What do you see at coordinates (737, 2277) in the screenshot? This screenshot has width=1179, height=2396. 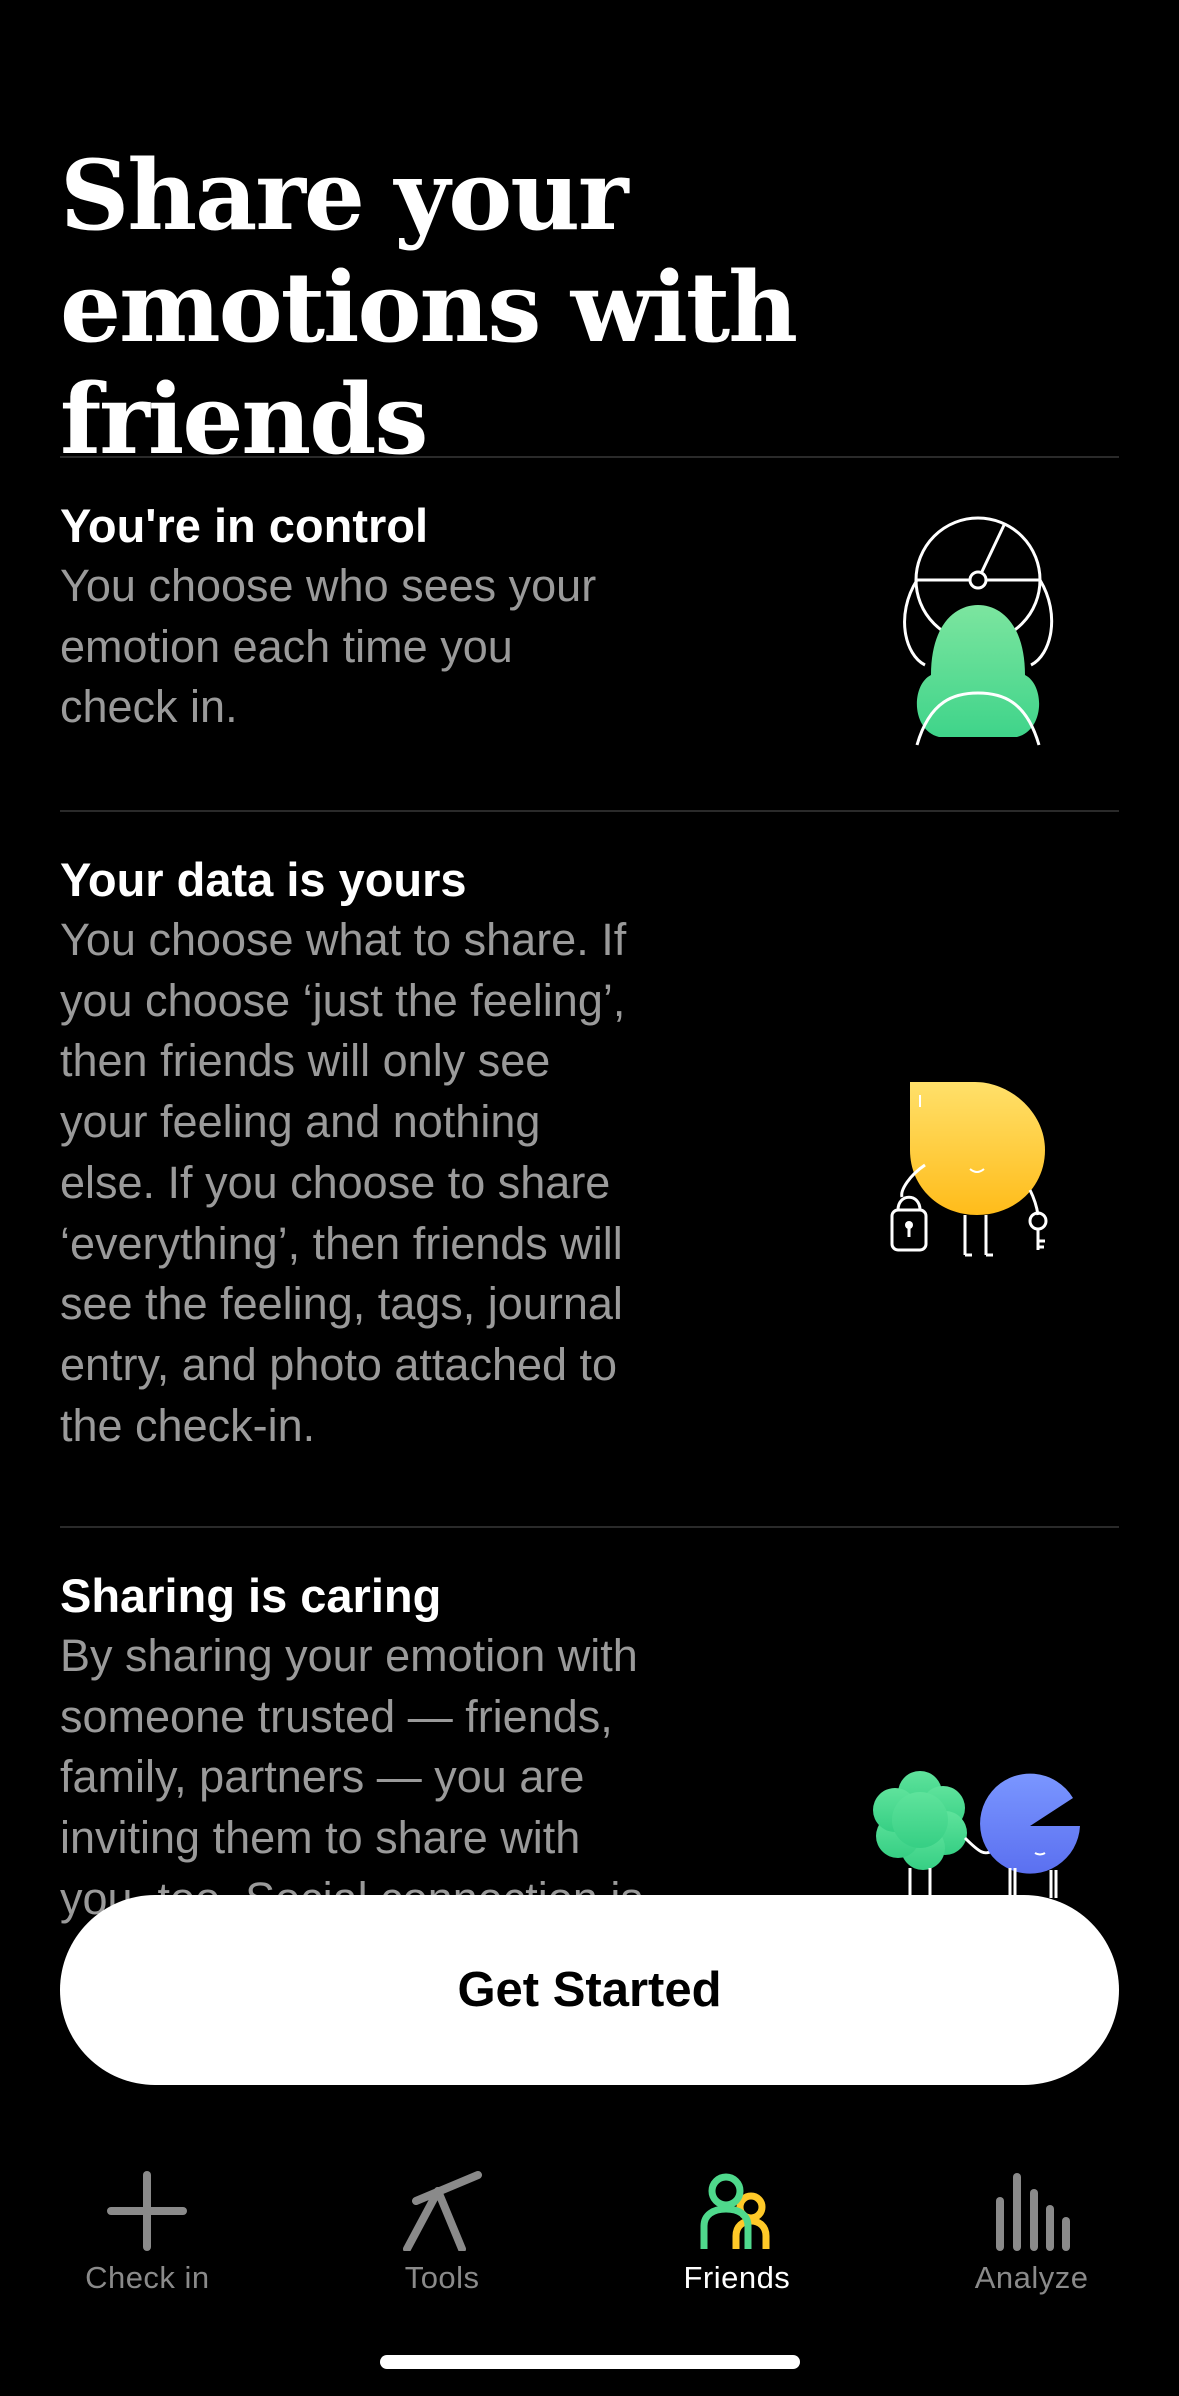 I see `tab-label: Friends` at bounding box center [737, 2277].